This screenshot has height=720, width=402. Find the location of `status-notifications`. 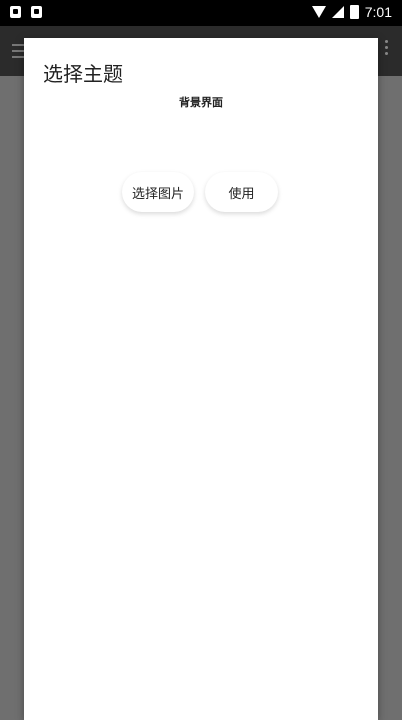

status-notifications is located at coordinates (26, 12).